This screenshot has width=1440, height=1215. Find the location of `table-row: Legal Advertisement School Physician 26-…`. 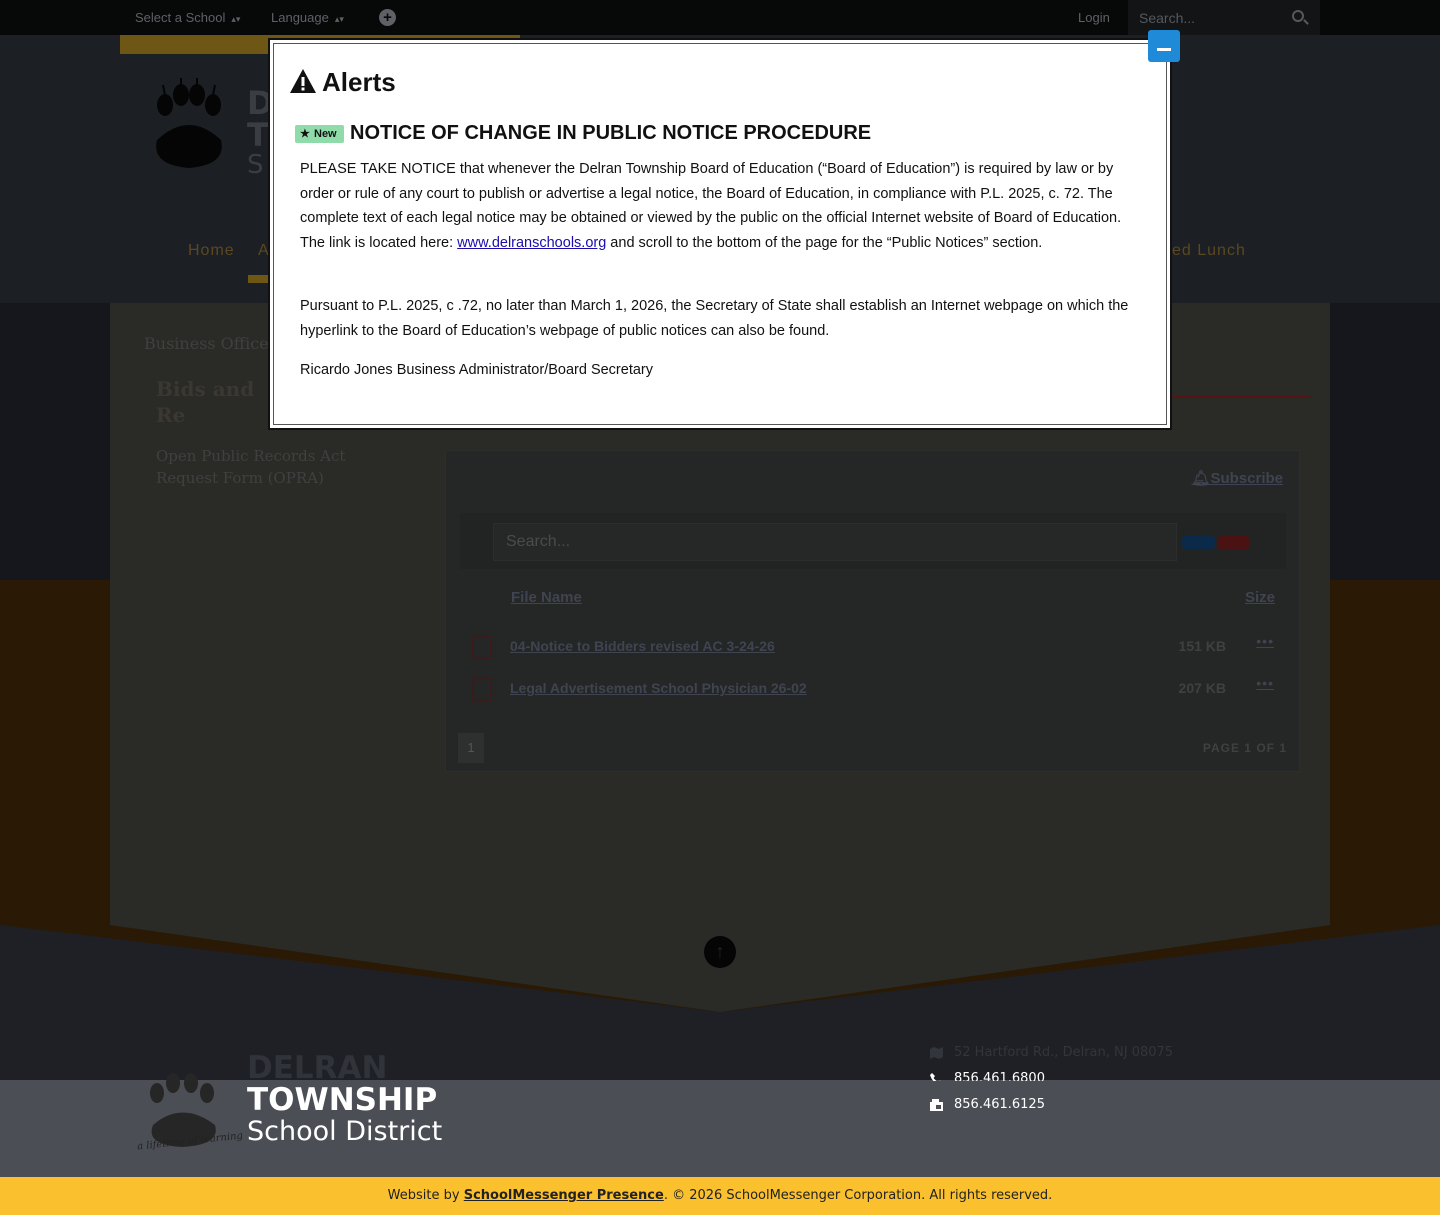

table-row: Legal Advertisement School Physician 26-… is located at coordinates (873, 689).